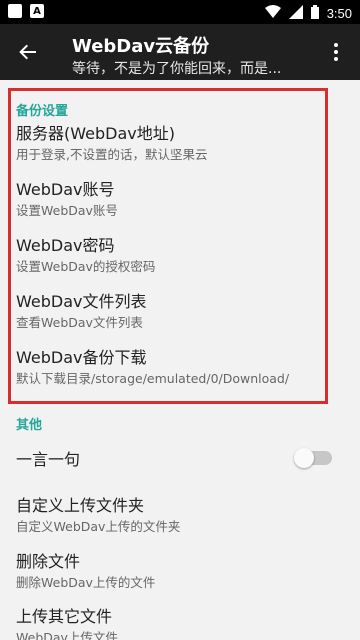 The image size is (360, 640). What do you see at coordinates (48, 561) in the screenshot?
I see `setting-title: 删除文件` at bounding box center [48, 561].